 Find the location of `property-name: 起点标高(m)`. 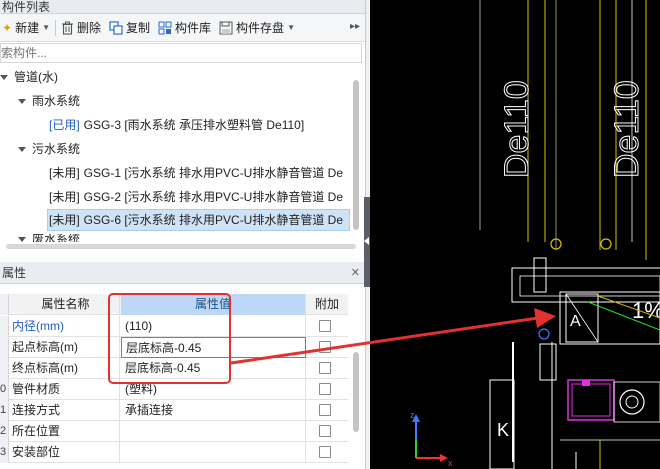

property-name: 起点标高(m) is located at coordinates (65, 347).